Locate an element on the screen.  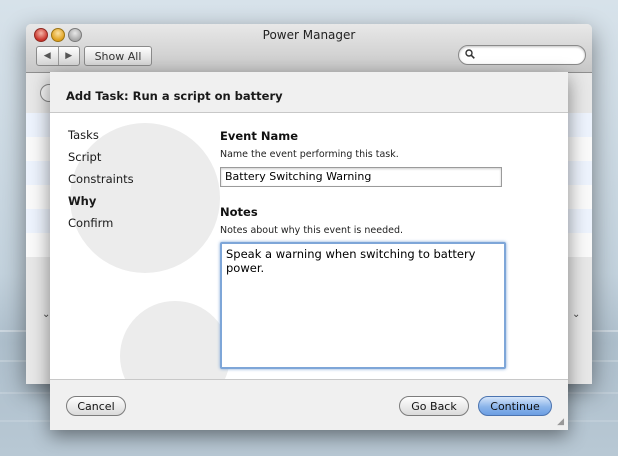
event-name-label: Event Name is located at coordinates (259, 136).